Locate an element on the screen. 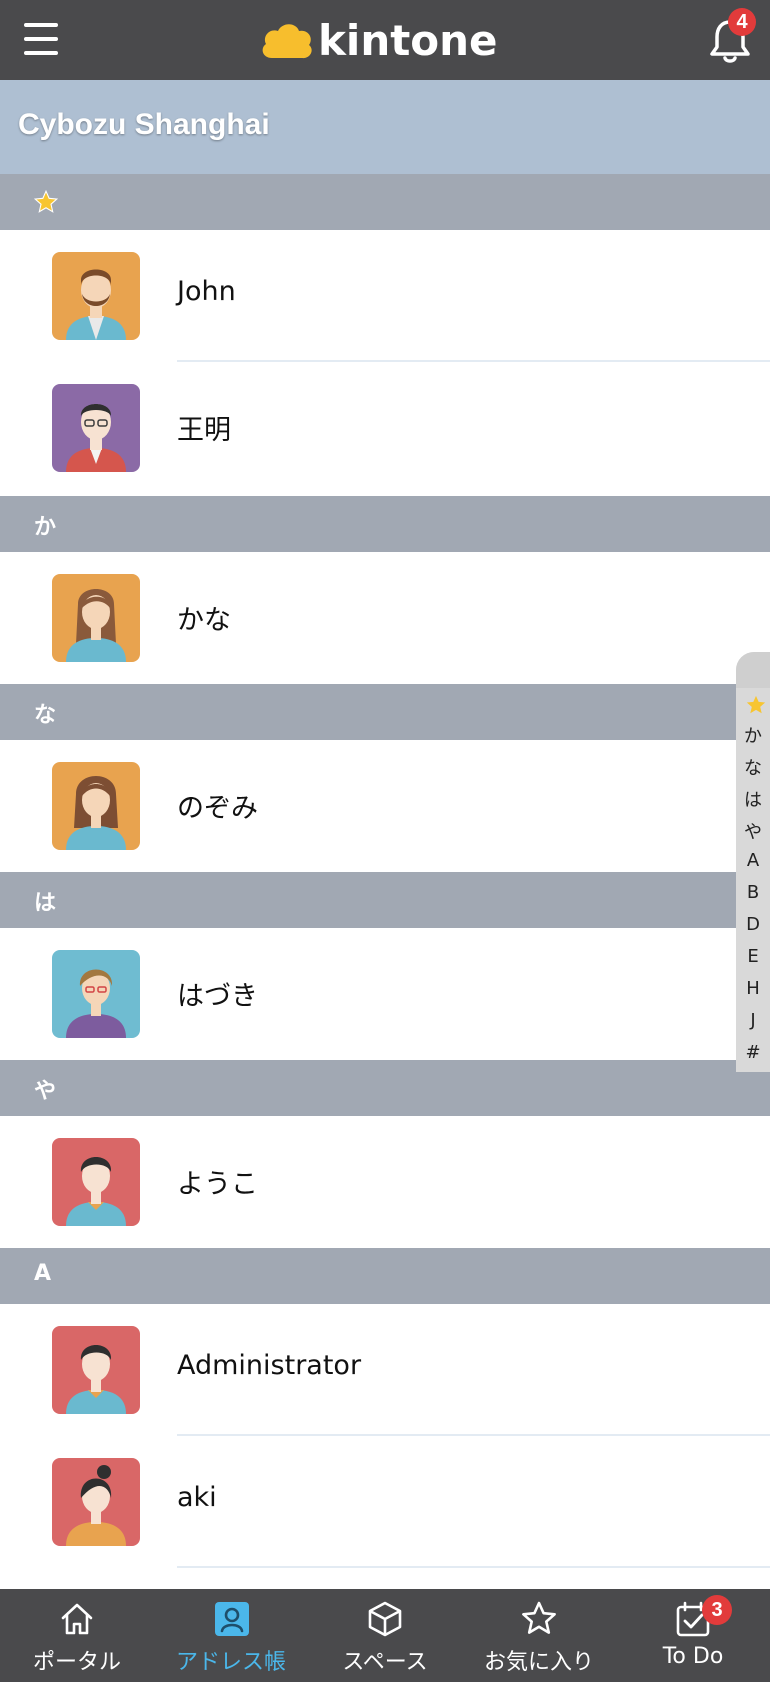 The image size is (770, 1682). contact-row: Administrator is located at coordinates (385, 1370).